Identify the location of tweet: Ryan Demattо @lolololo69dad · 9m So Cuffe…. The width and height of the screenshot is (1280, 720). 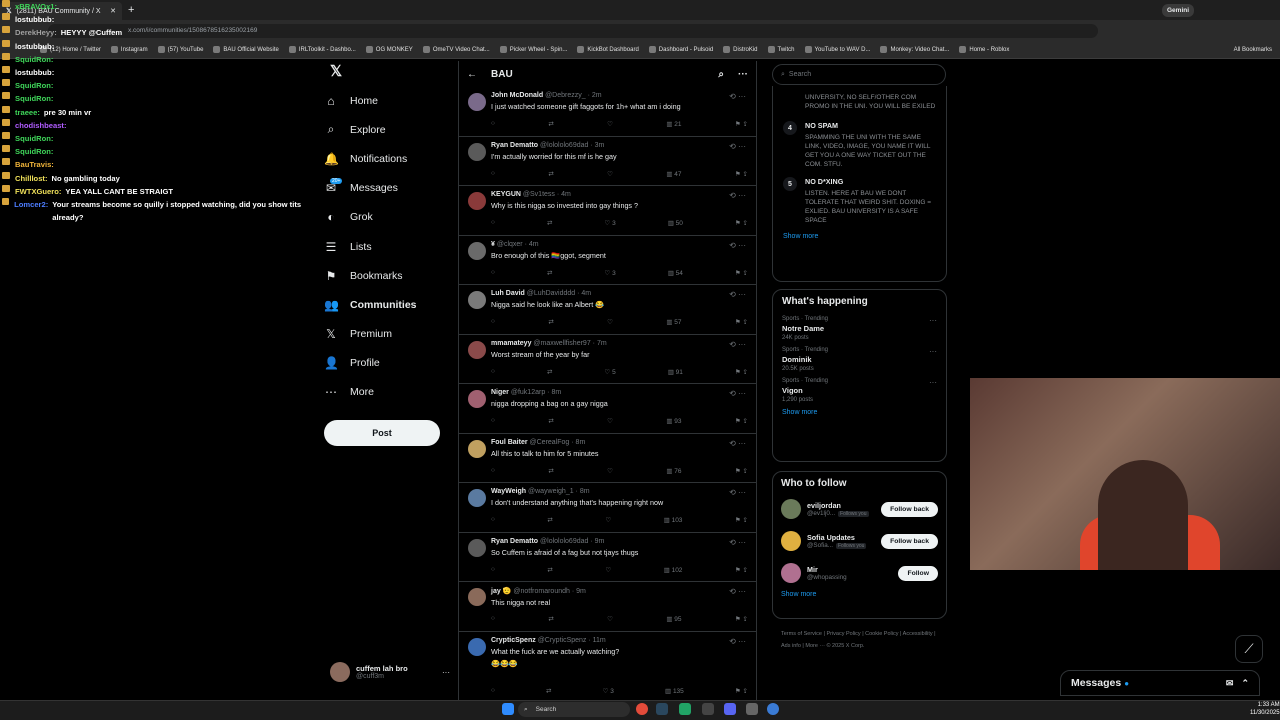
(607, 557).